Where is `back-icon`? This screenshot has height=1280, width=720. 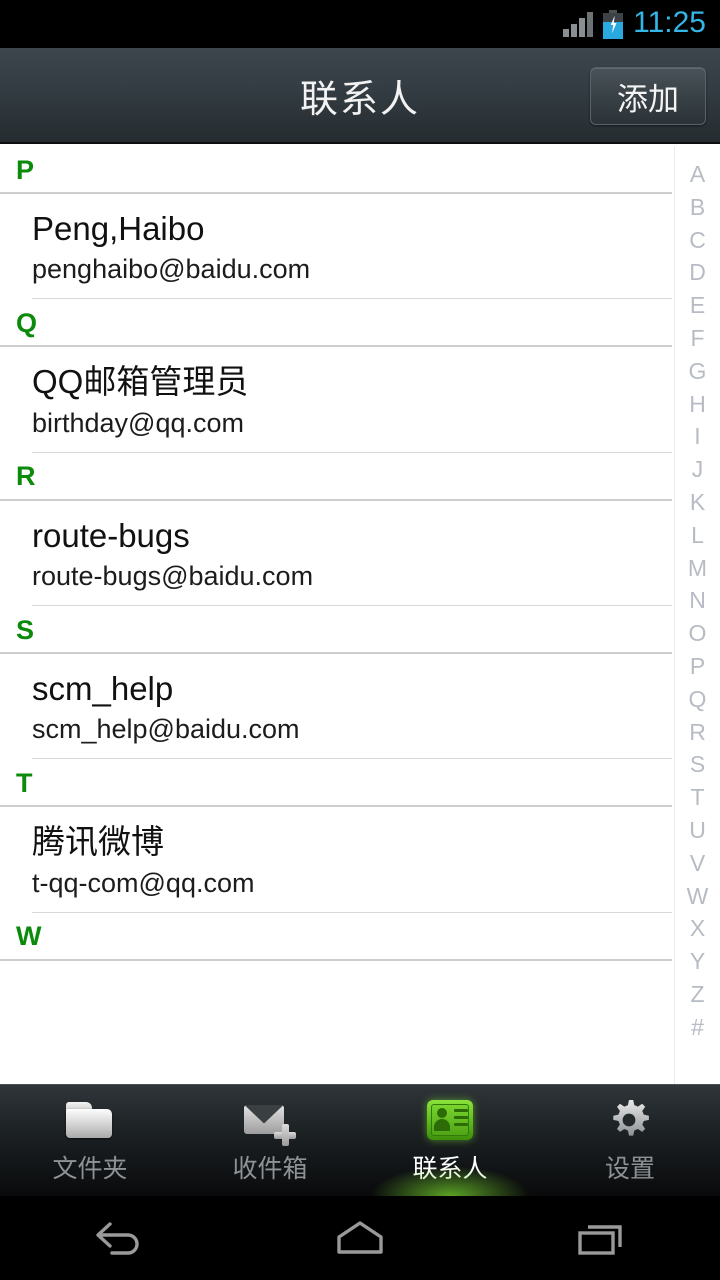
back-icon is located at coordinates (120, 1238).